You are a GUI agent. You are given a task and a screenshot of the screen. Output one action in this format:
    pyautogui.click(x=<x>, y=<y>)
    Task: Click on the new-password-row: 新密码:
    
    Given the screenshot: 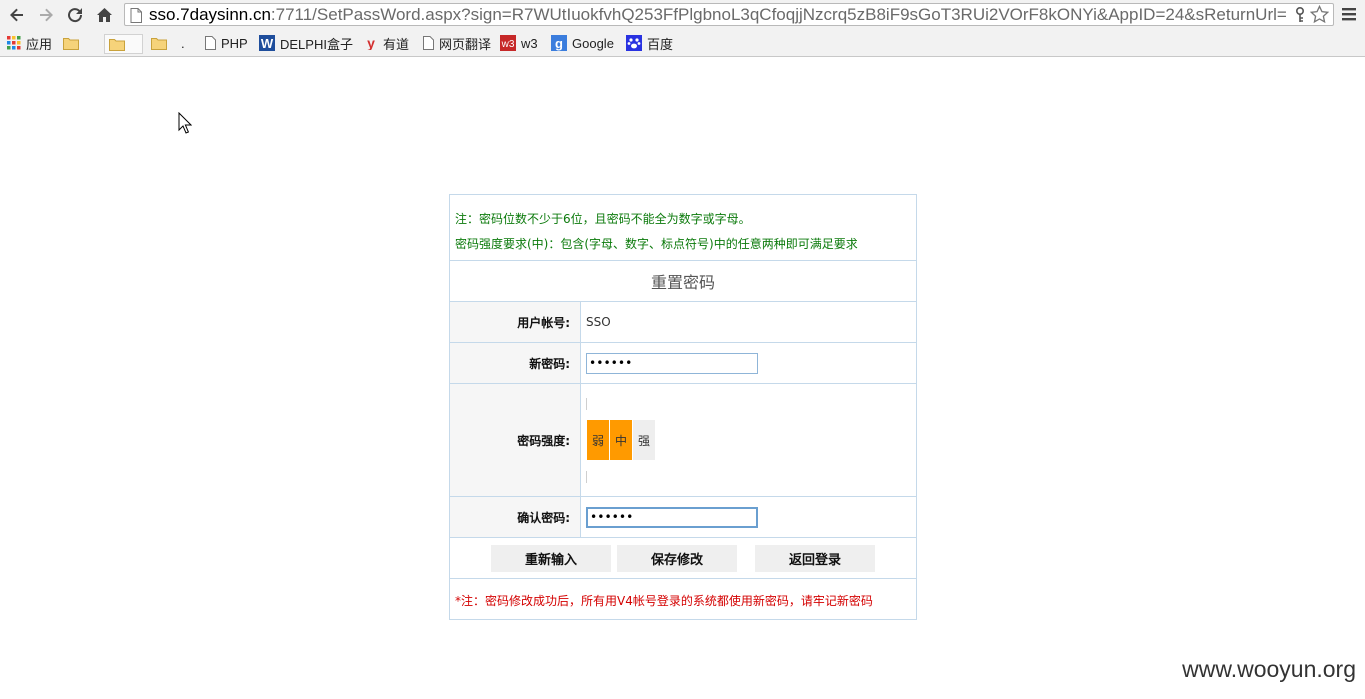 What is the action you would take?
    pyautogui.click(x=683, y=363)
    